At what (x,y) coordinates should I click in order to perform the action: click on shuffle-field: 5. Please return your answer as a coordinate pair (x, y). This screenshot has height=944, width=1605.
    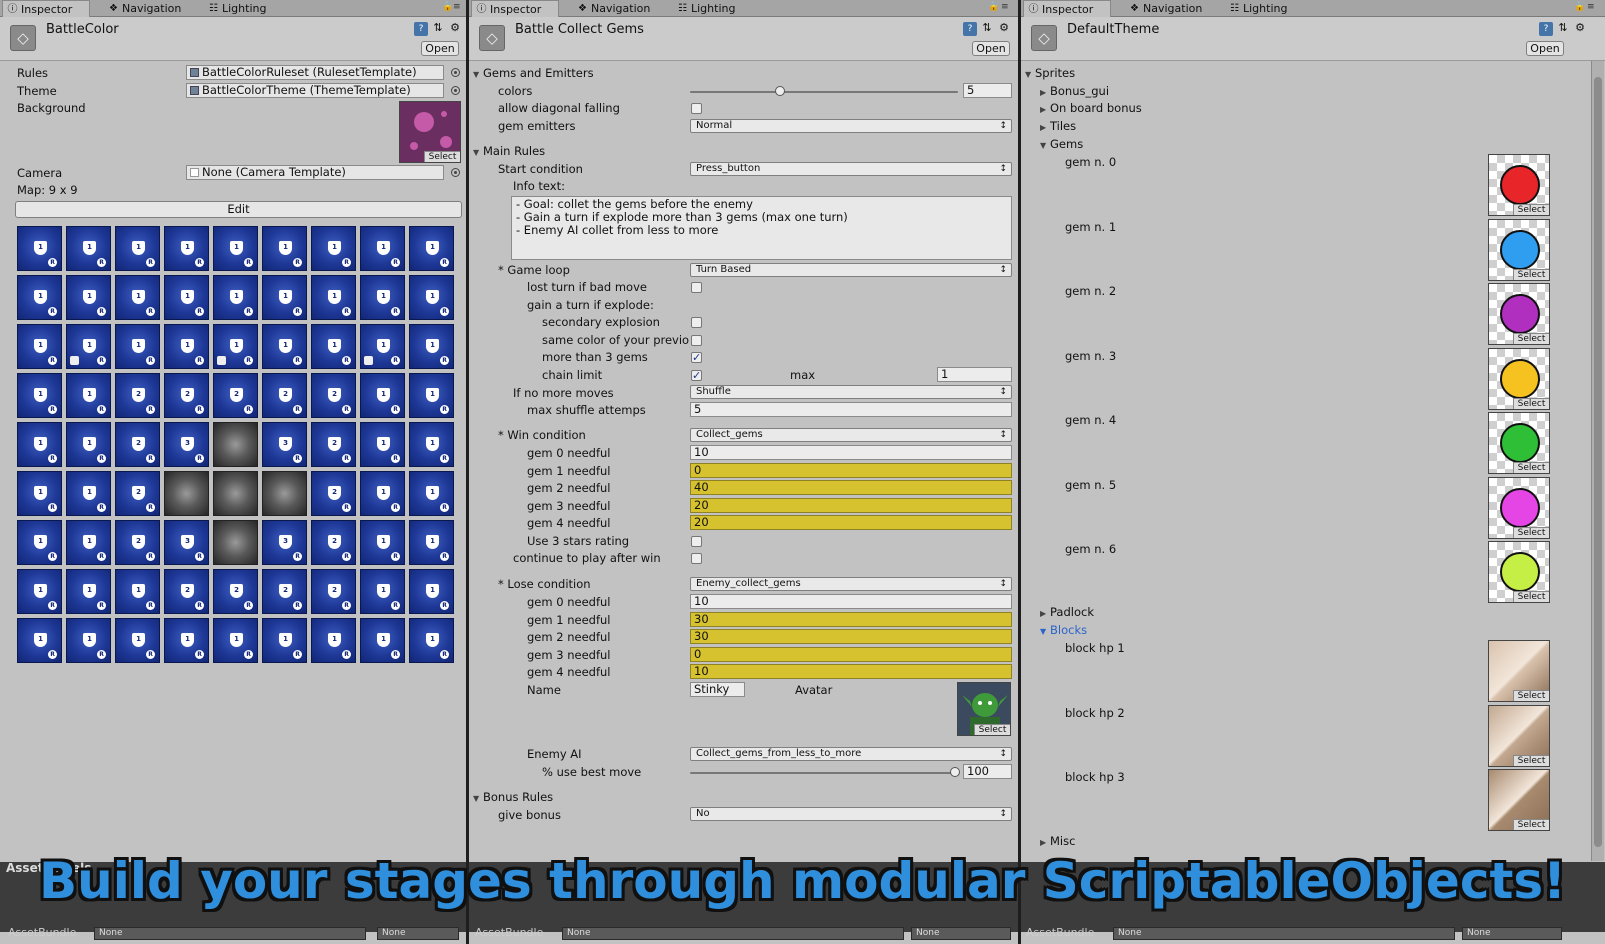
    Looking at the image, I should click on (851, 409).